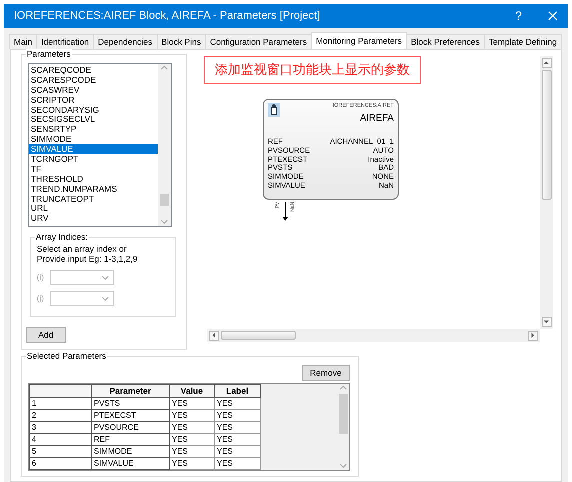 This screenshot has height=482, width=572. What do you see at coordinates (46, 335) in the screenshot?
I see `add-button: Add` at bounding box center [46, 335].